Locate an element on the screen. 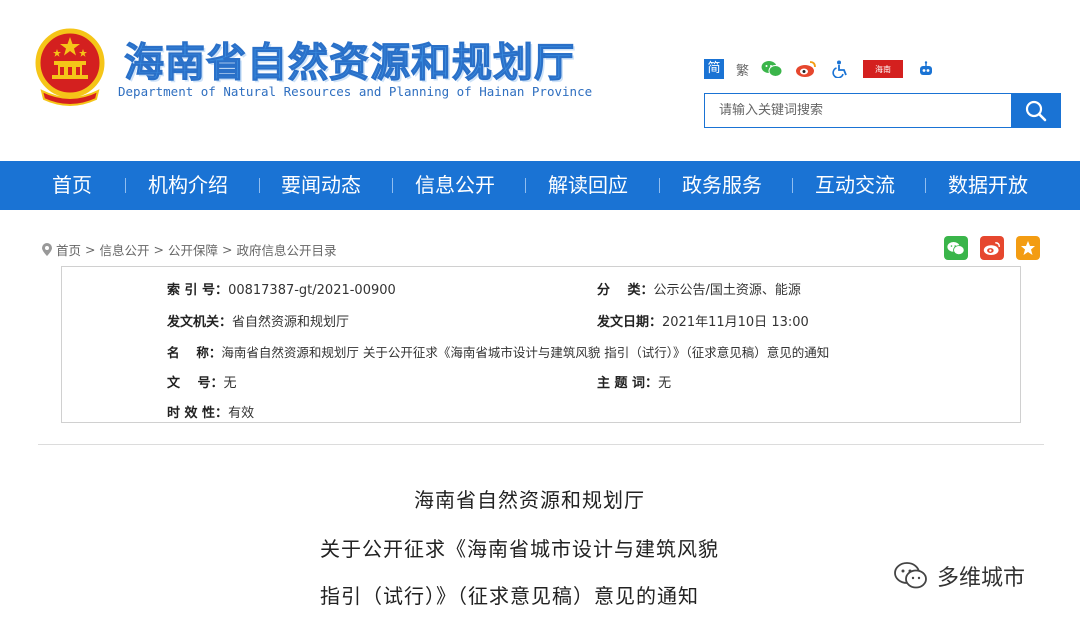 This screenshot has height=623, width=1080. nav-item-home: 首页 is located at coordinates (72, 185).